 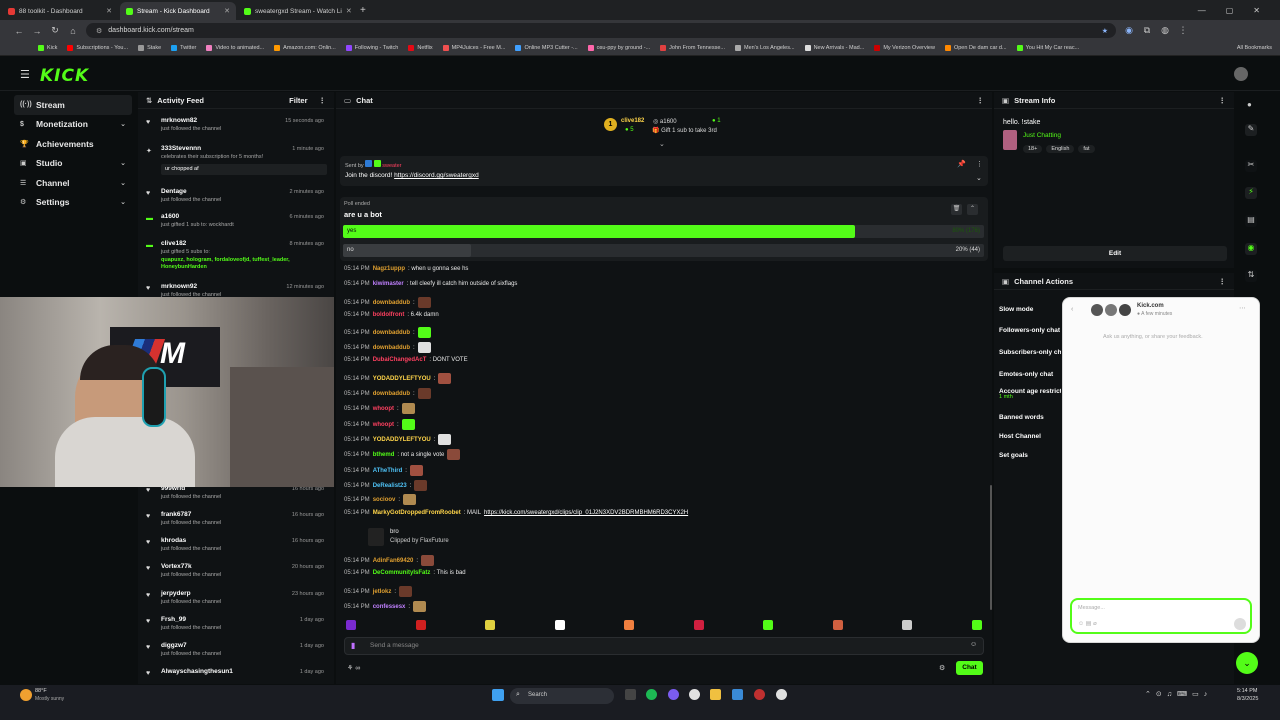 What do you see at coordinates (684, 130) in the screenshot?
I see `gift-sub-button: 🎁 Gift 1 sub to take 3rd` at bounding box center [684, 130].